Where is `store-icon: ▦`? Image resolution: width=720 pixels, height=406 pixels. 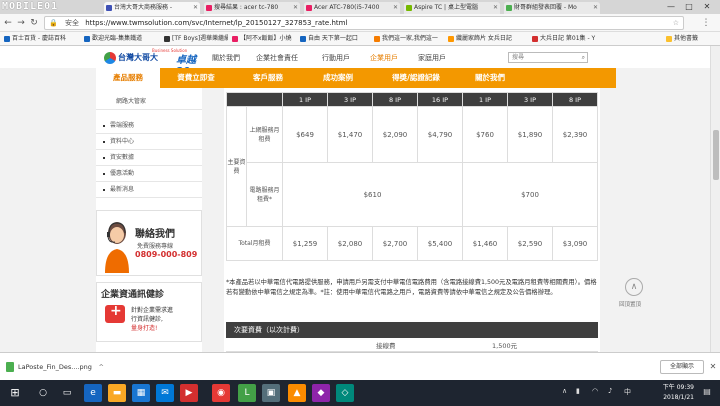
store-icon: ▦ is located at coordinates (141, 393).